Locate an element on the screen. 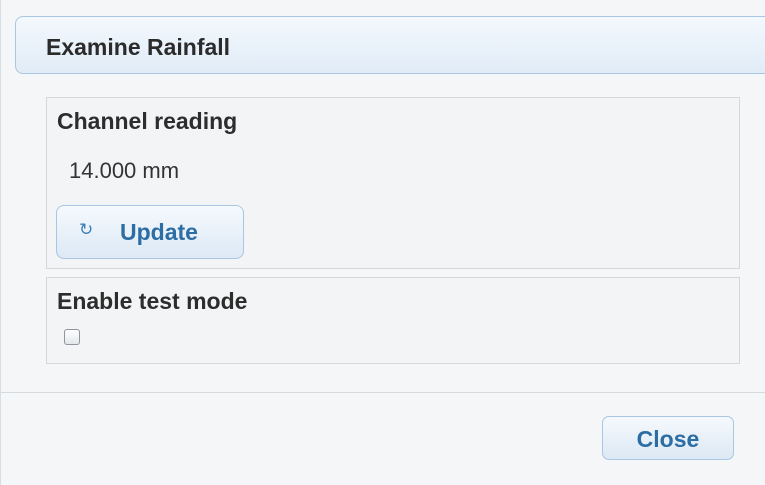 The height and width of the screenshot is (485, 765). update-button: ↻ Update is located at coordinates (150, 232).